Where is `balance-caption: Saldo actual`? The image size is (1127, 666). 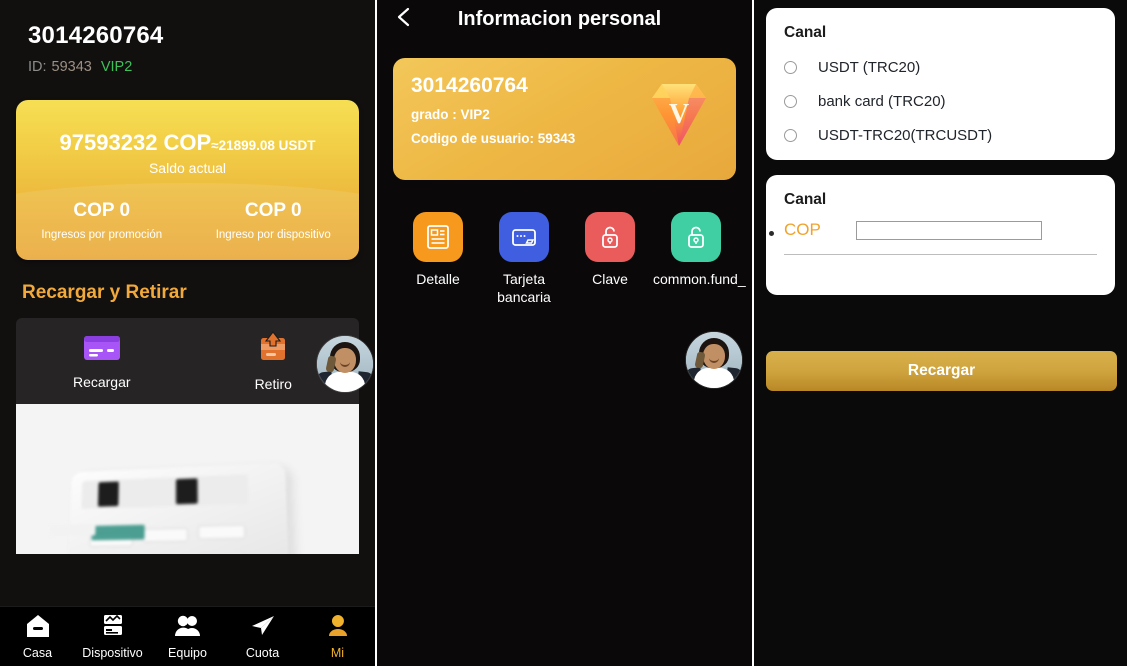 balance-caption: Saldo actual is located at coordinates (187, 168).